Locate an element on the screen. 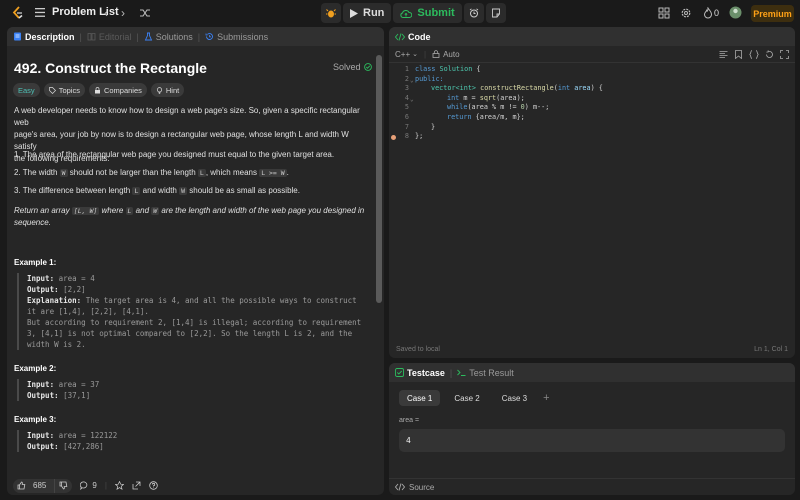  note-icon is located at coordinates (495, 13).